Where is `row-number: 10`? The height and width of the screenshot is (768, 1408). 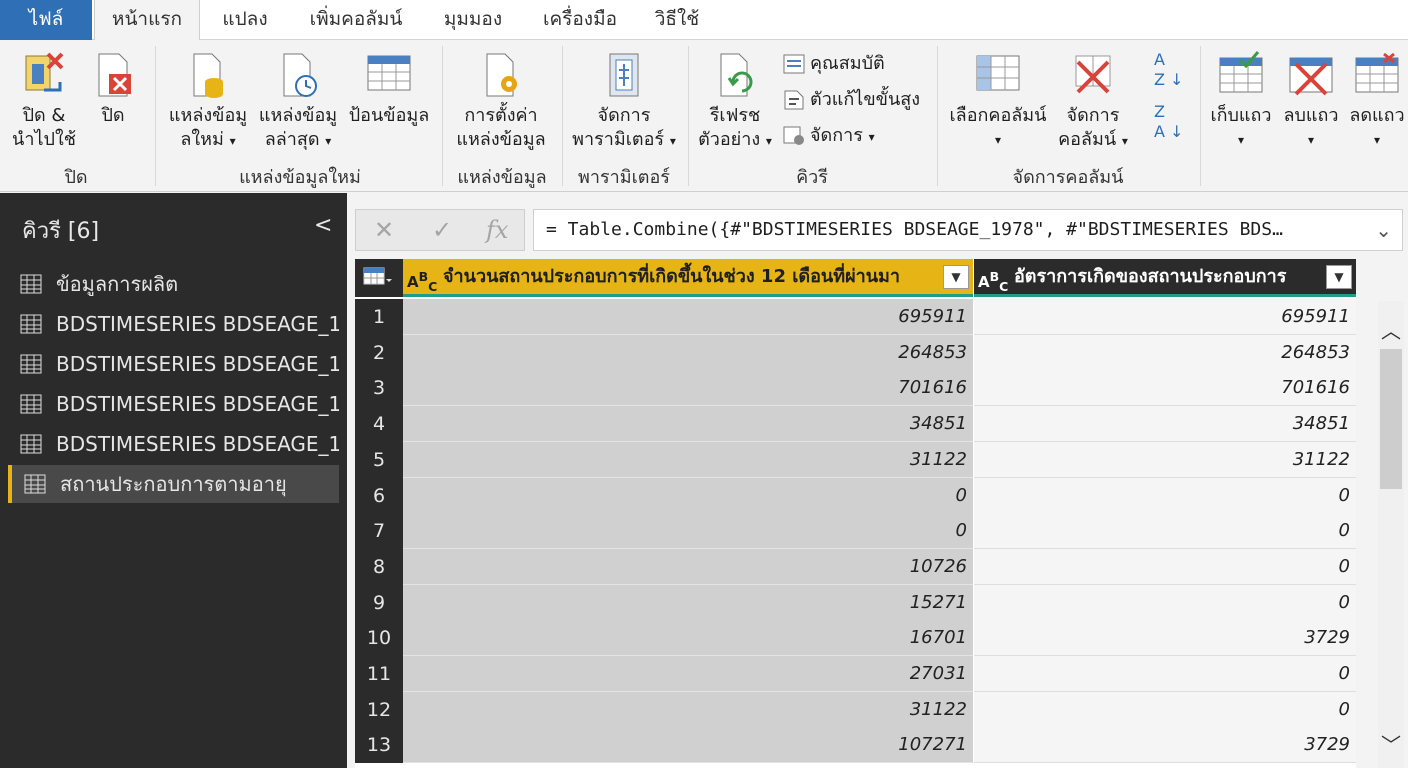 row-number: 10 is located at coordinates (379, 638).